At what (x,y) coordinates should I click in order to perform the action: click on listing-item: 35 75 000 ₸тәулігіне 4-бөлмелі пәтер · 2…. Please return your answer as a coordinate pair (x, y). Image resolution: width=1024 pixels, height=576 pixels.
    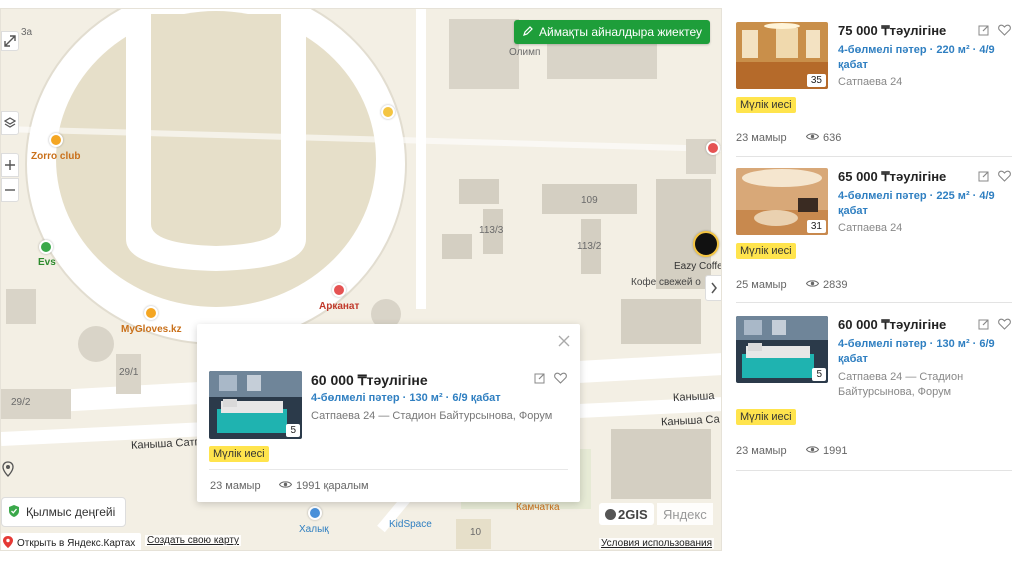
    Looking at the image, I should click on (874, 87).